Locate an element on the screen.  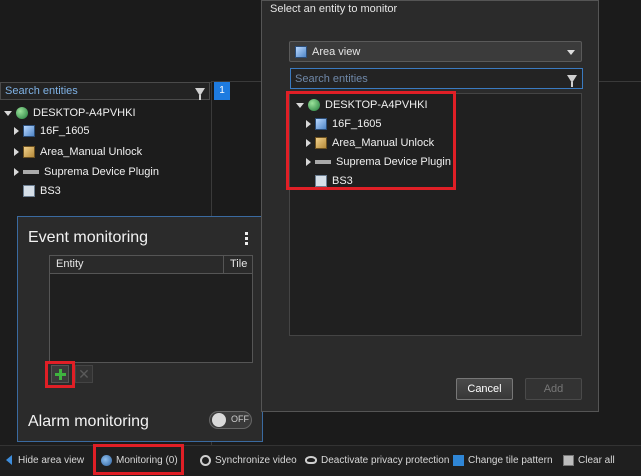
plugin-icon is located at coordinates (31, 172).